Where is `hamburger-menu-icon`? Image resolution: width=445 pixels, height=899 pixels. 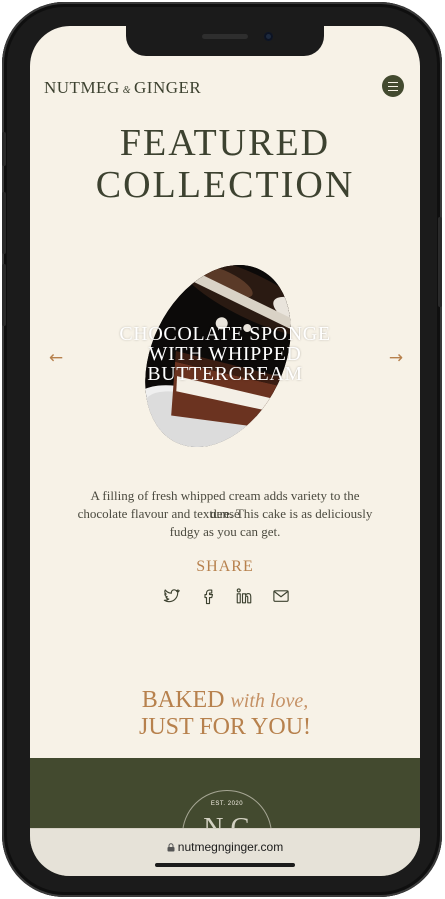 hamburger-menu-icon is located at coordinates (393, 86).